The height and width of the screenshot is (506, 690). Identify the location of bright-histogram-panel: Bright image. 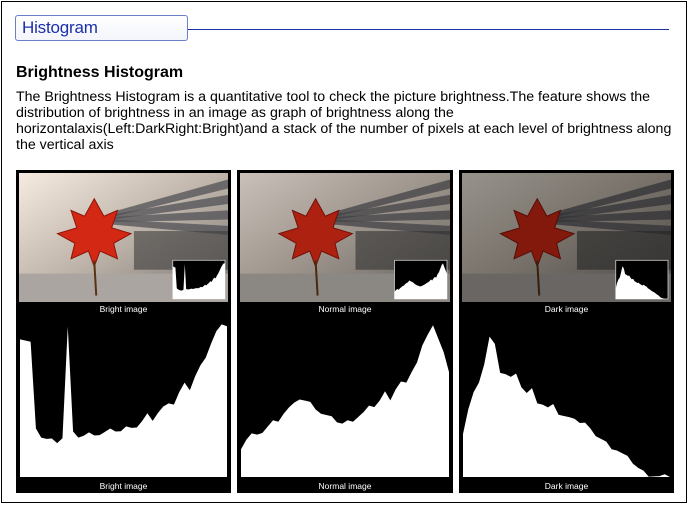
(123, 404).